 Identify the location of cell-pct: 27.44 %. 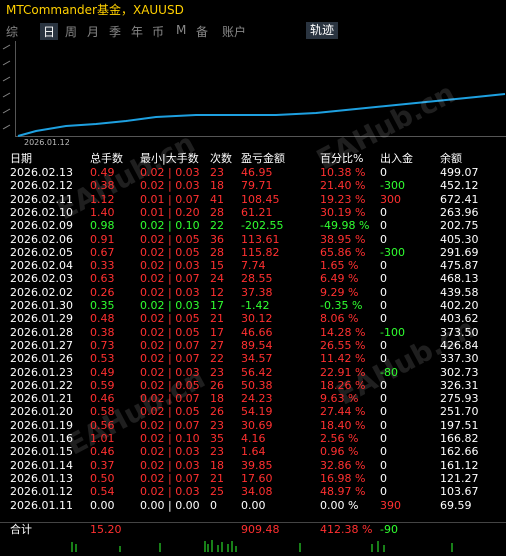
(343, 412).